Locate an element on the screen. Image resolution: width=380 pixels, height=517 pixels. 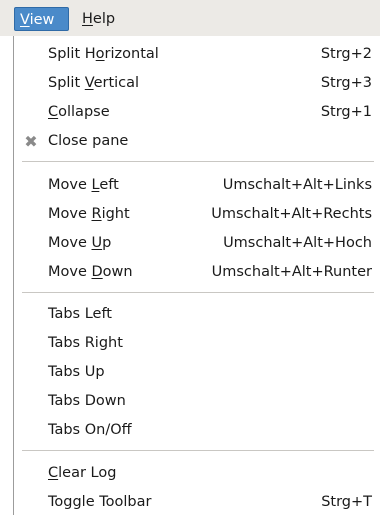
menu-item-shortcut: Umschalt+Alt+Rechts is located at coordinates (291, 214).